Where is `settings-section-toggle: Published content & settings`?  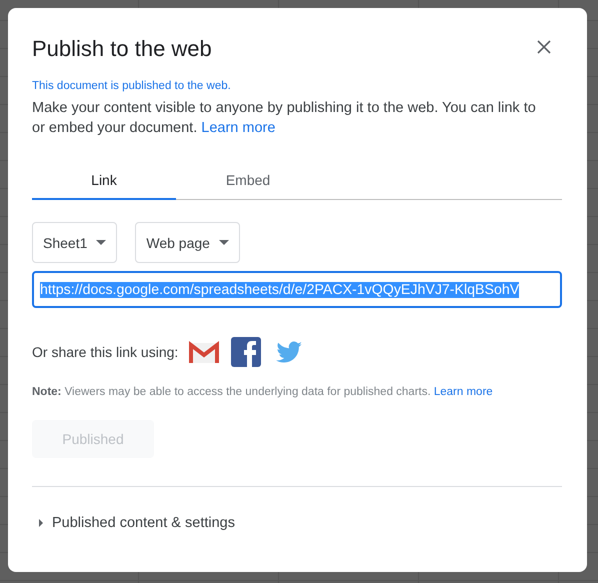 settings-section-toggle: Published content & settings is located at coordinates (136, 523).